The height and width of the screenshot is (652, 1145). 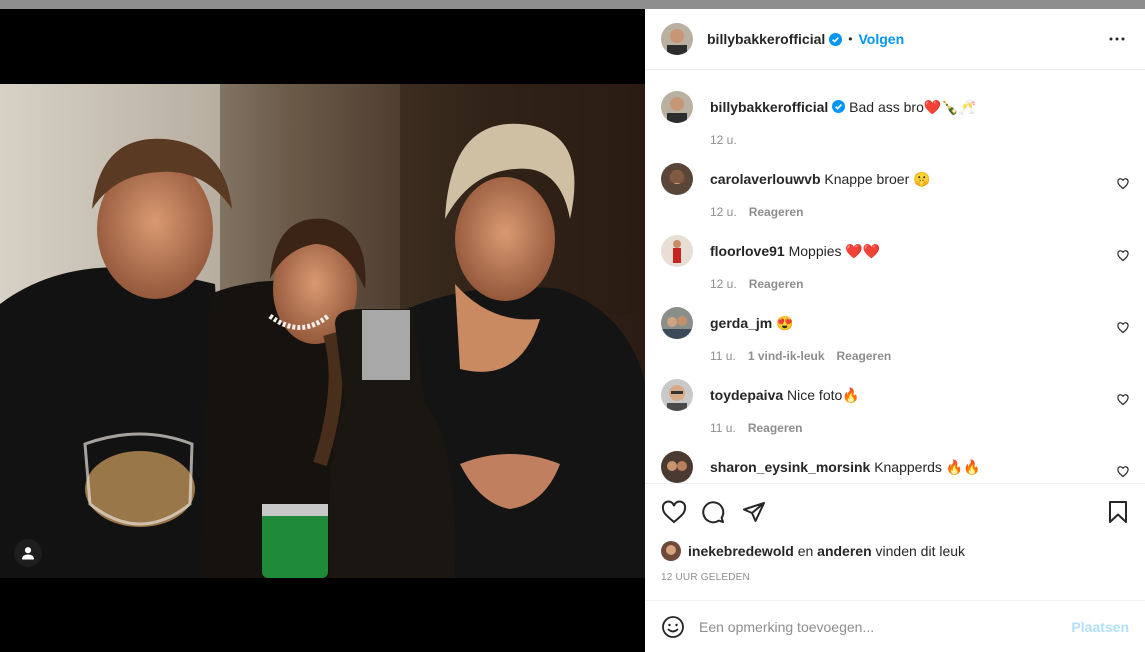 I want to click on post-comment-button: Plaatsen, so click(x=1100, y=627).